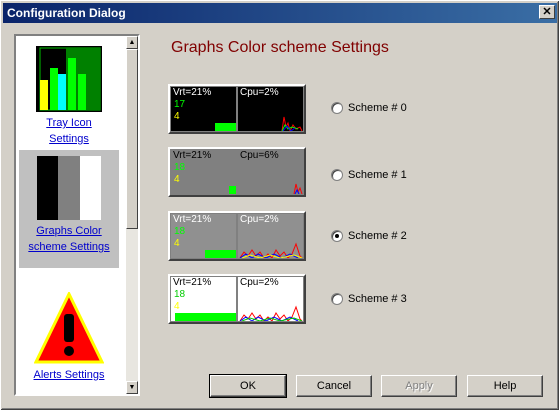 Image resolution: width=560 pixels, height=411 pixels. Describe the element at coordinates (377, 236) in the screenshot. I see `scheme-2-label: Scheme # 2` at that location.